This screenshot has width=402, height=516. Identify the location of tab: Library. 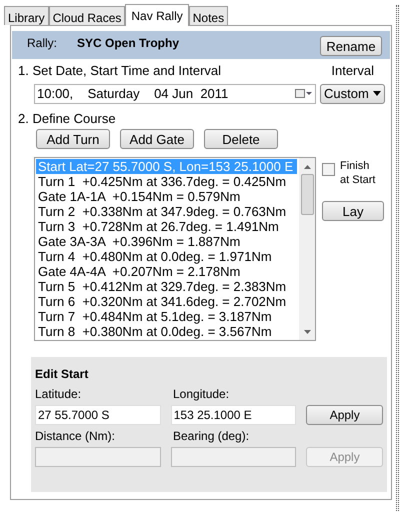
(26, 15).